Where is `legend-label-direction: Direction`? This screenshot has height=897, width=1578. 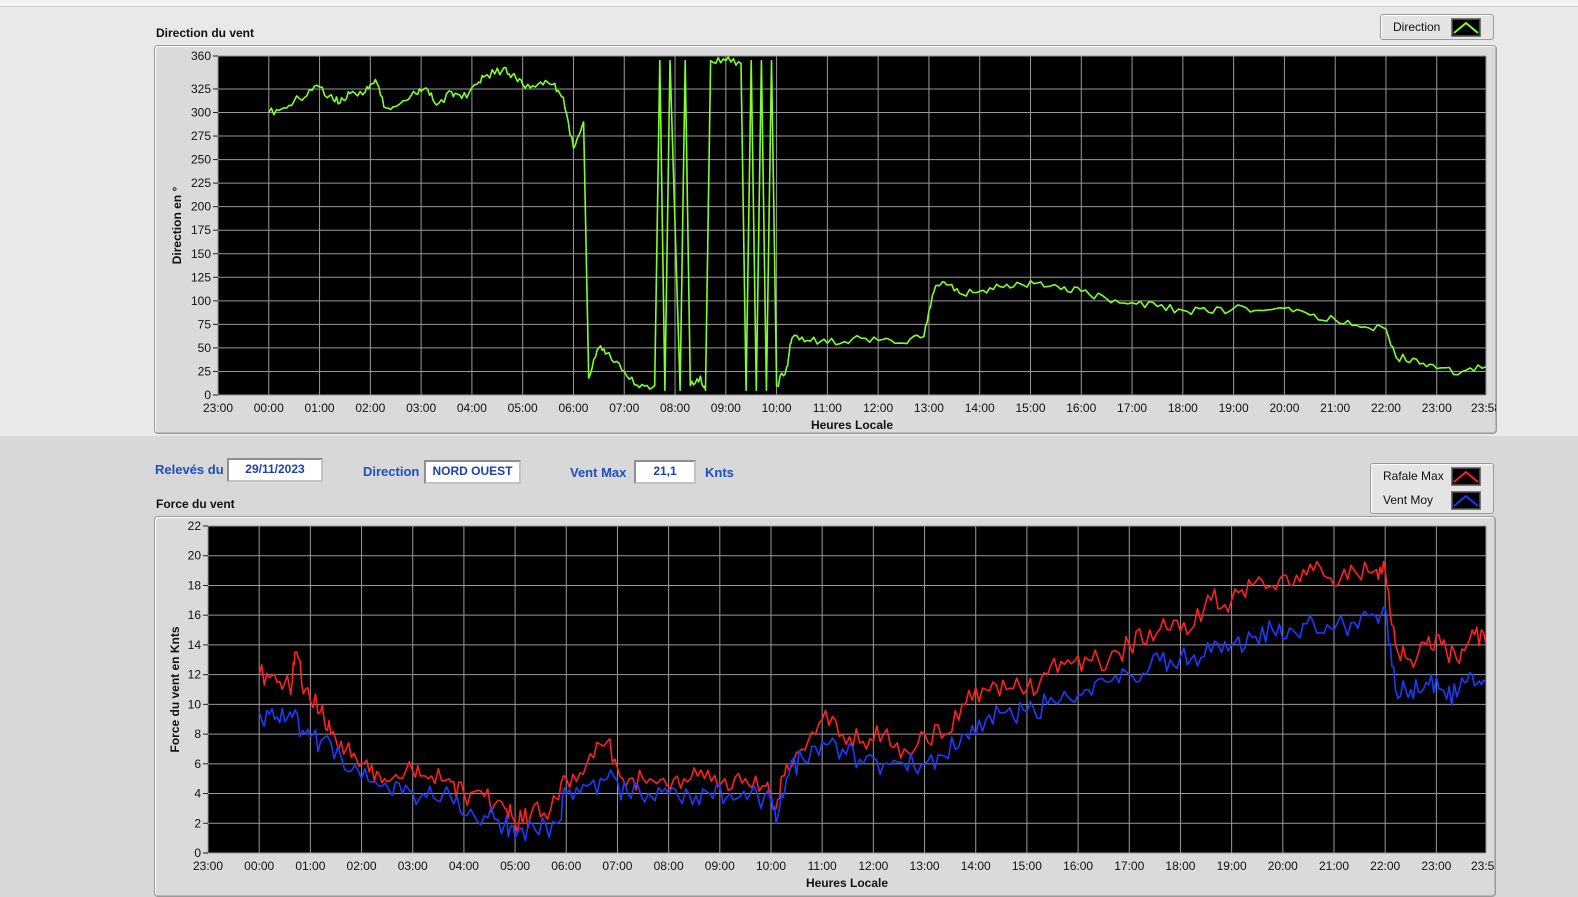
legend-label-direction: Direction is located at coordinates (1417, 27).